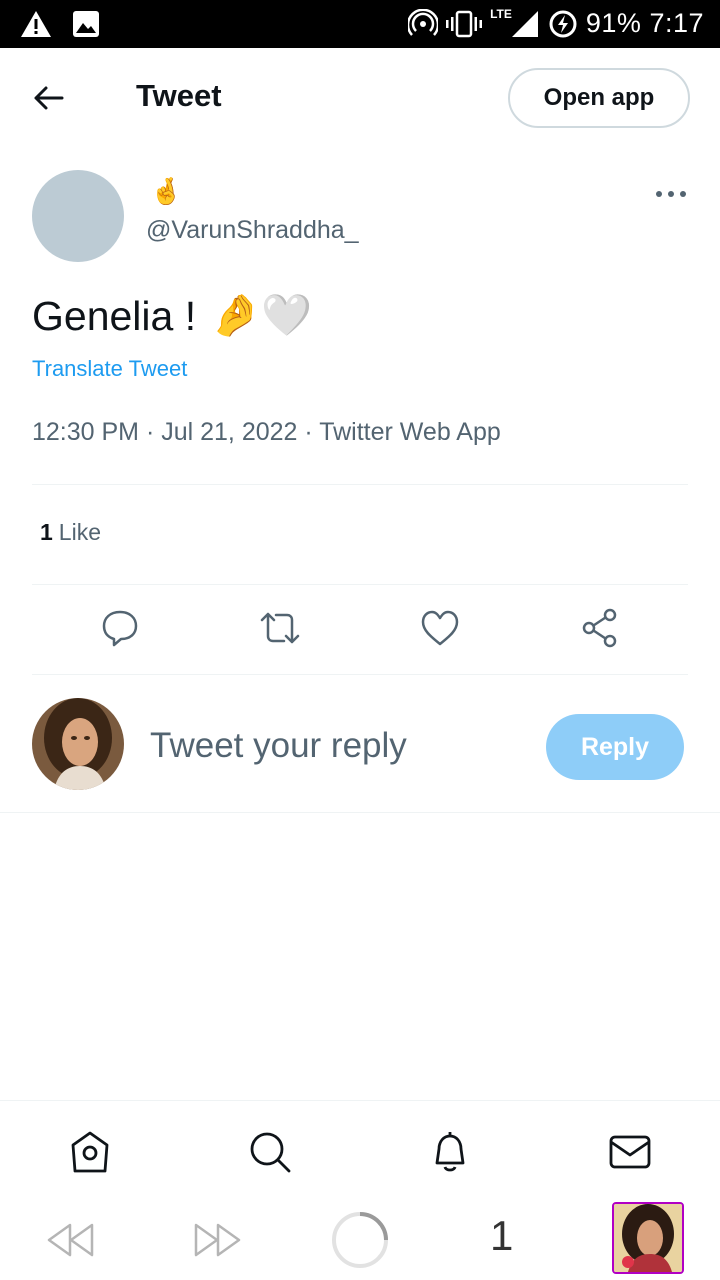 This screenshot has width=720, height=1280. What do you see at coordinates (440, 628) in the screenshot?
I see `like-icon` at bounding box center [440, 628].